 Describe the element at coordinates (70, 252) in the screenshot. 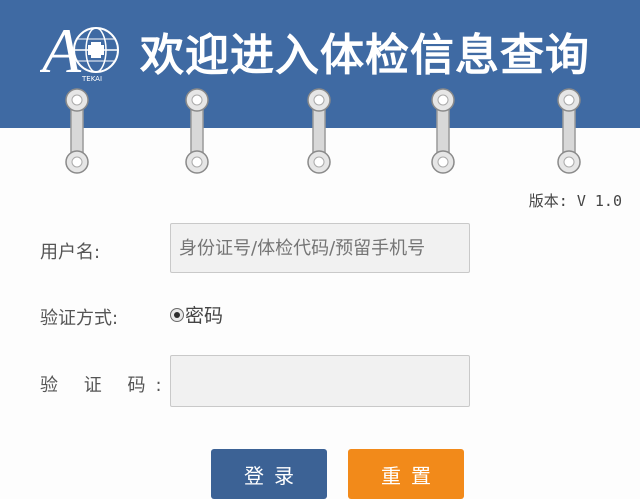

I see `username-label: 用户名:` at that location.